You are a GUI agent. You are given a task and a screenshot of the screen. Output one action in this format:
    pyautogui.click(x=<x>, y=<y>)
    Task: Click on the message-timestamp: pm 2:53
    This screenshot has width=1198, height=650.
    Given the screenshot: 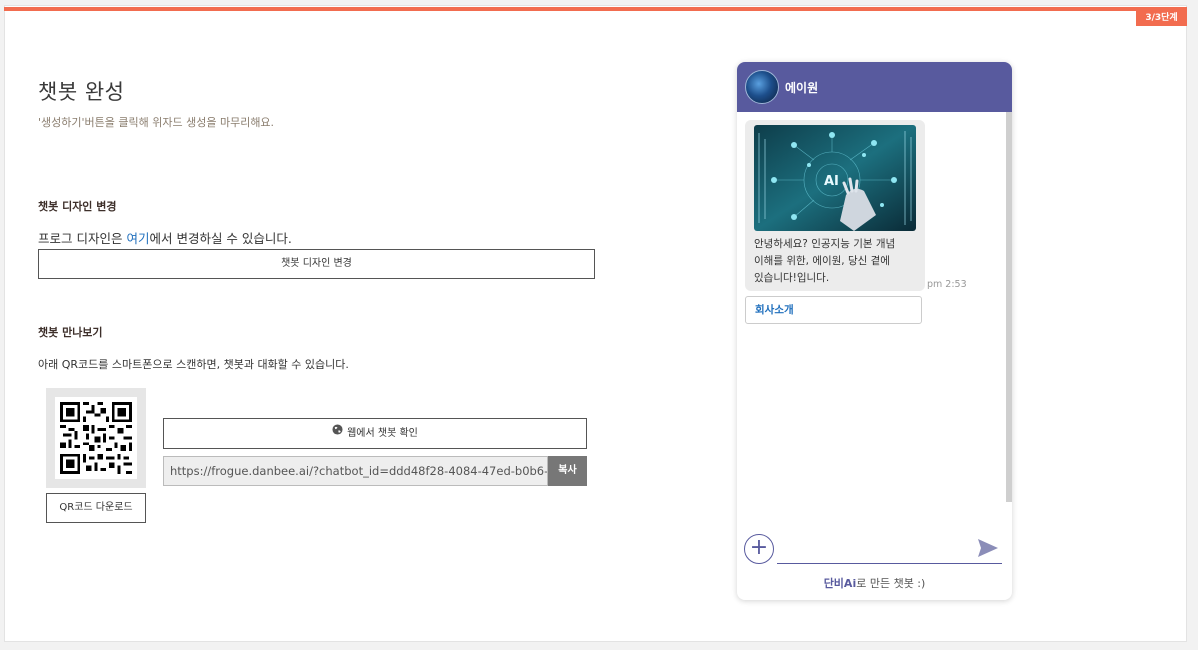 What is the action you would take?
    pyautogui.click(x=947, y=284)
    